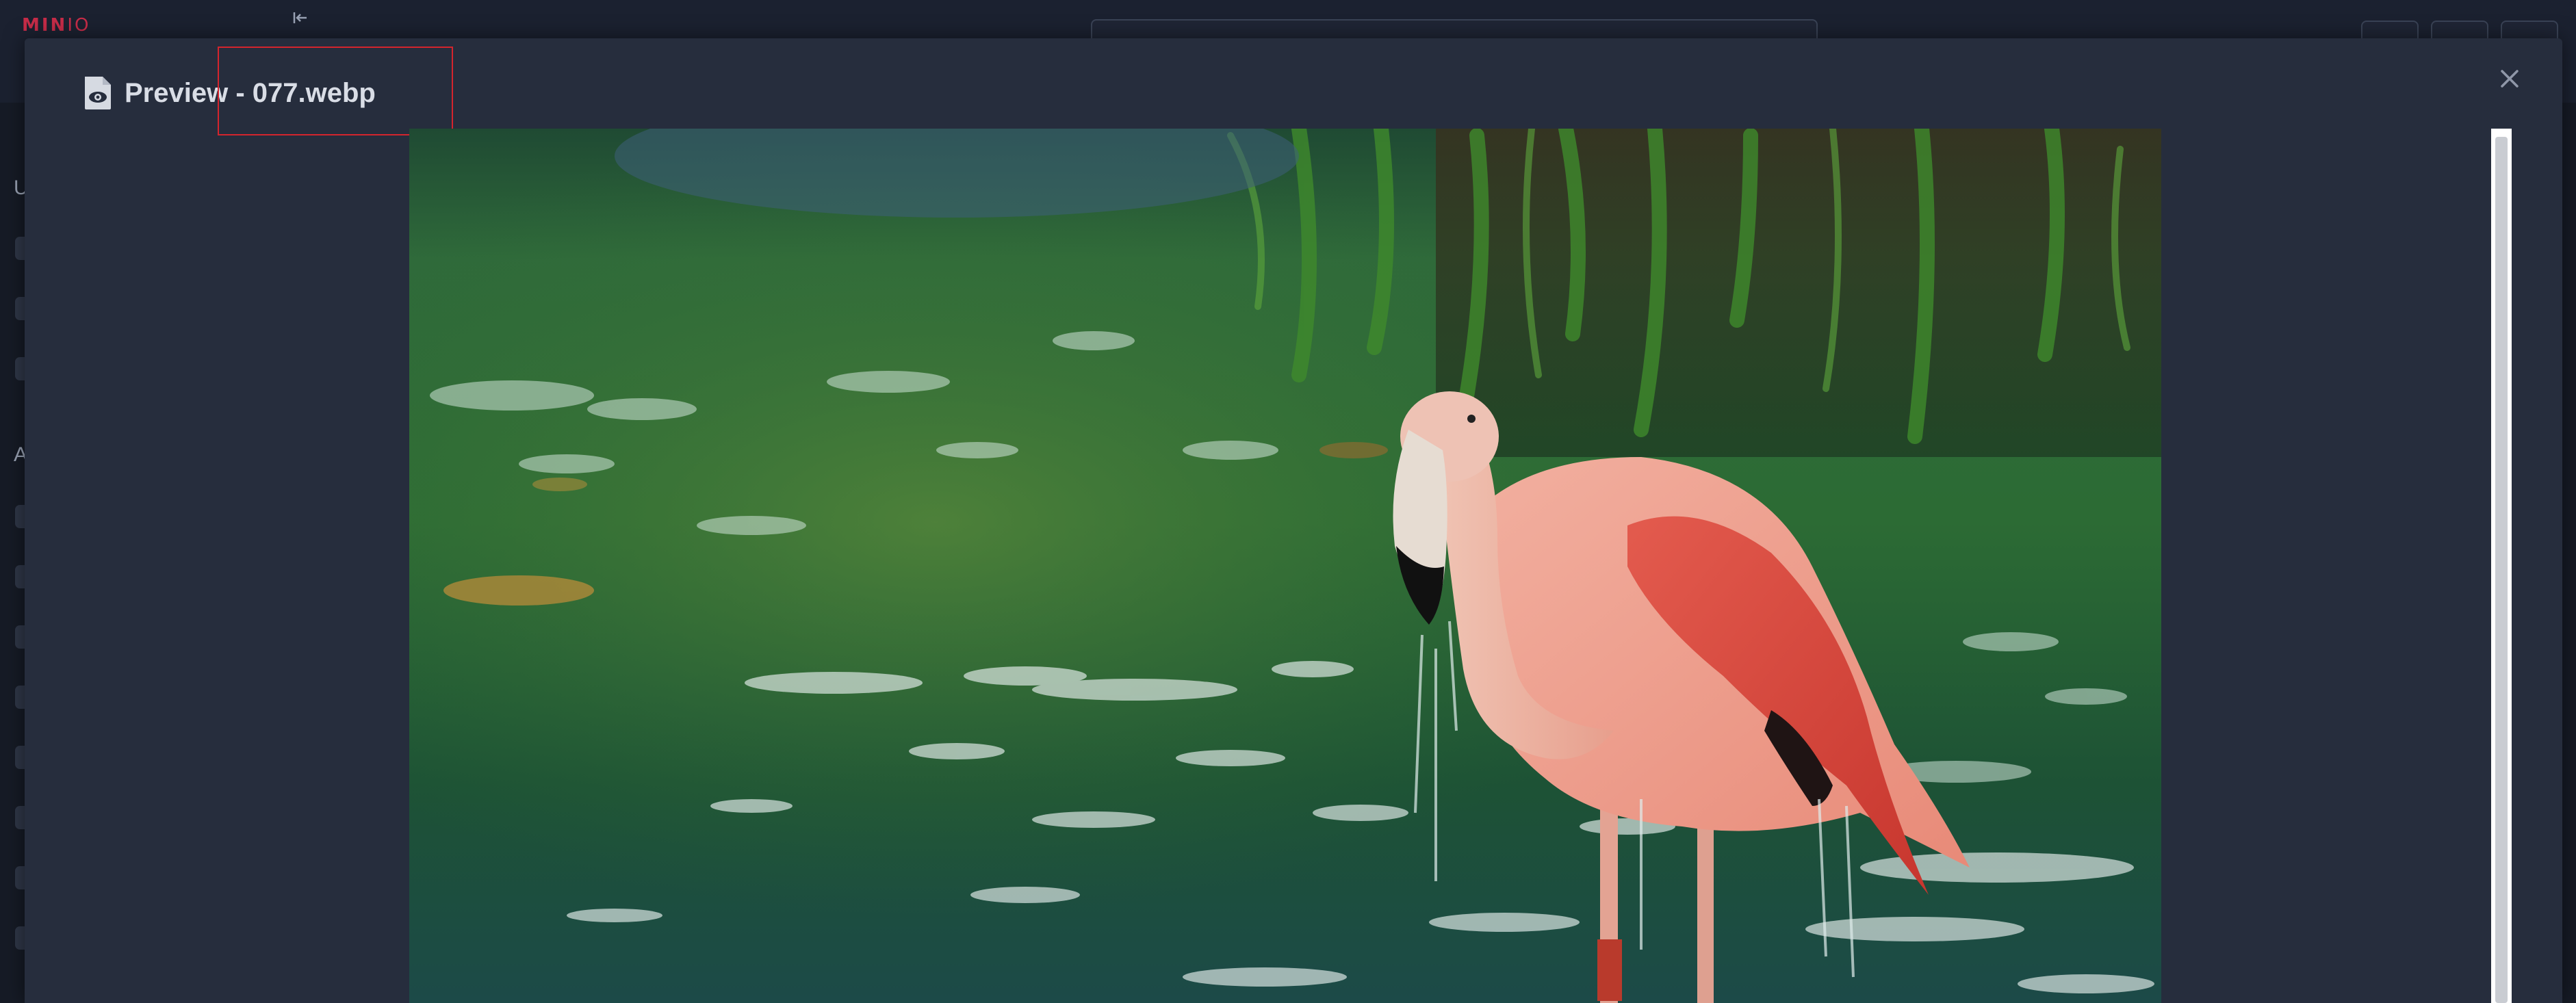  I want to click on scrollbar-thumb, so click(2501, 570).